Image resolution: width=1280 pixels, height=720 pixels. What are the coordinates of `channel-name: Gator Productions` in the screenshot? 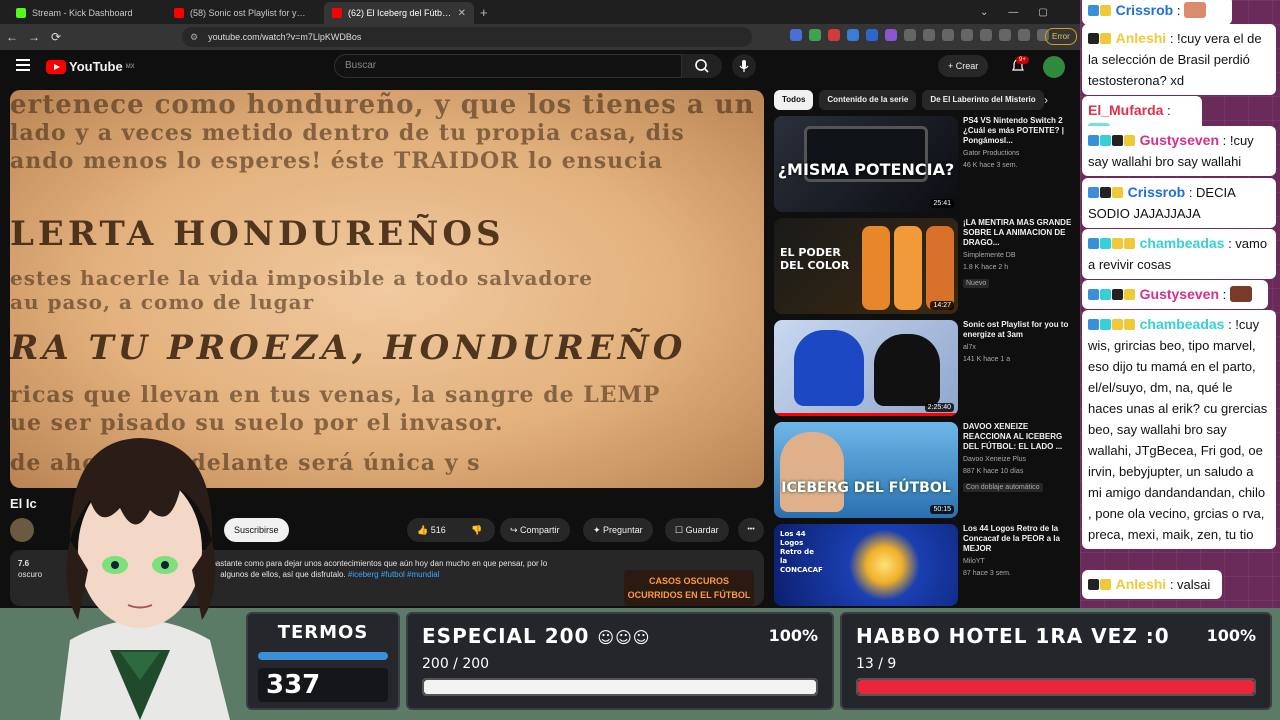 It's located at (991, 153).